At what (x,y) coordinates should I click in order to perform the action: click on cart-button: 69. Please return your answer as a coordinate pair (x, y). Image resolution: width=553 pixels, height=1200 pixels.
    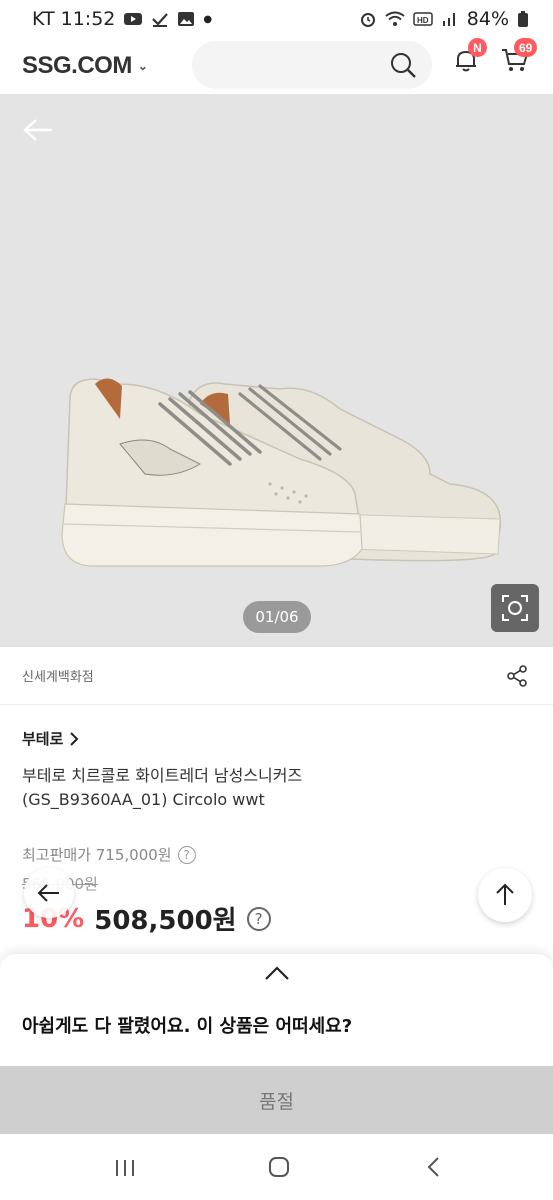
    Looking at the image, I should click on (519, 57).